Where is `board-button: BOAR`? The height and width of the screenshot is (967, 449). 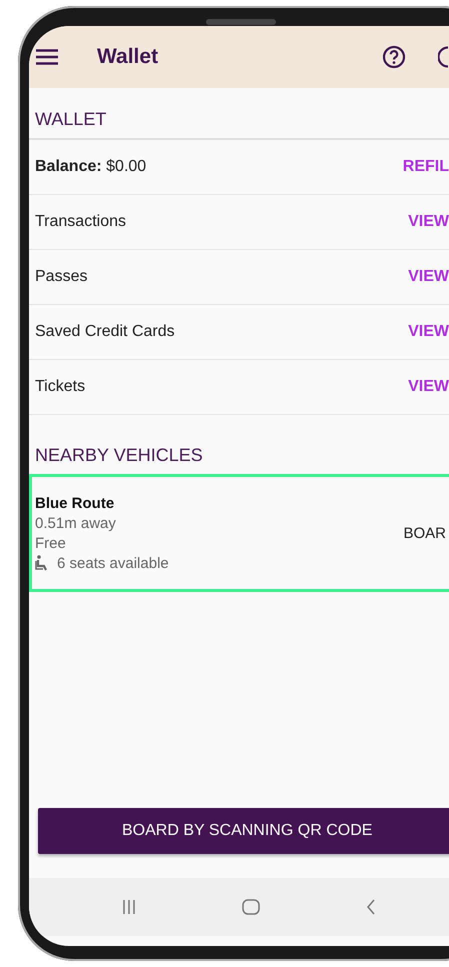 board-button: BOAR is located at coordinates (424, 533).